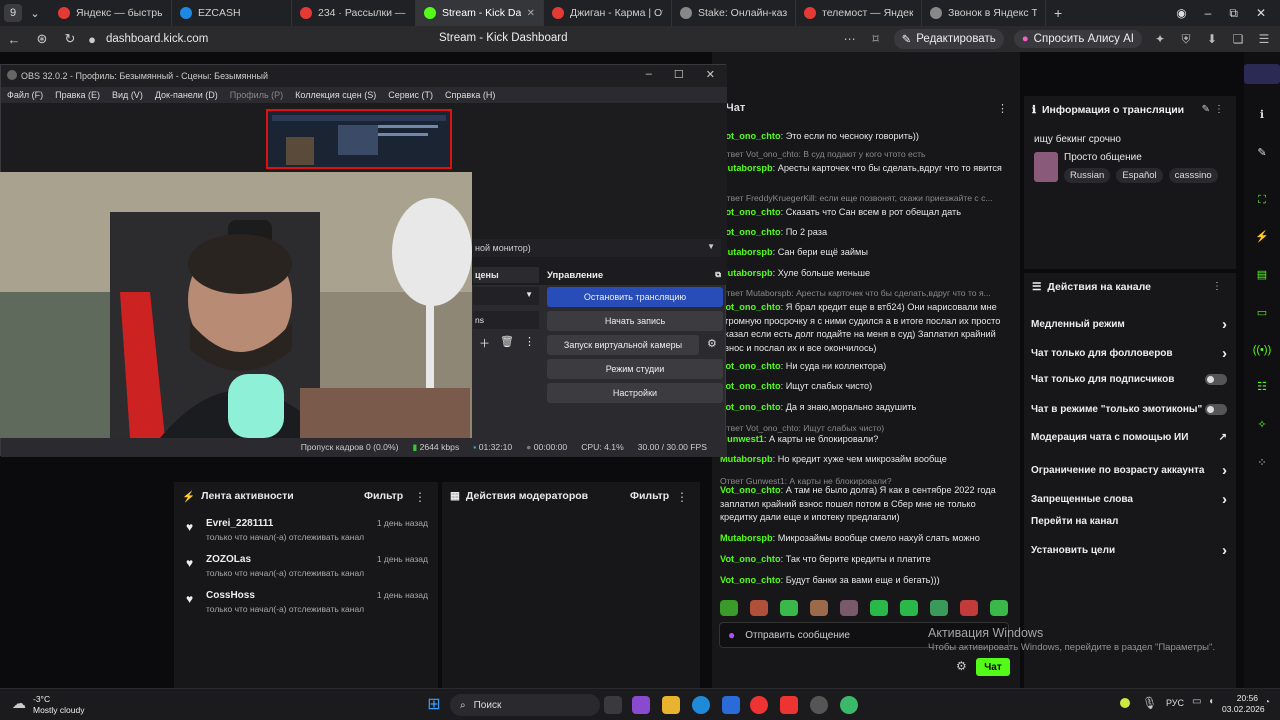  I want to click on tray-app-icon, so click(1125, 703).